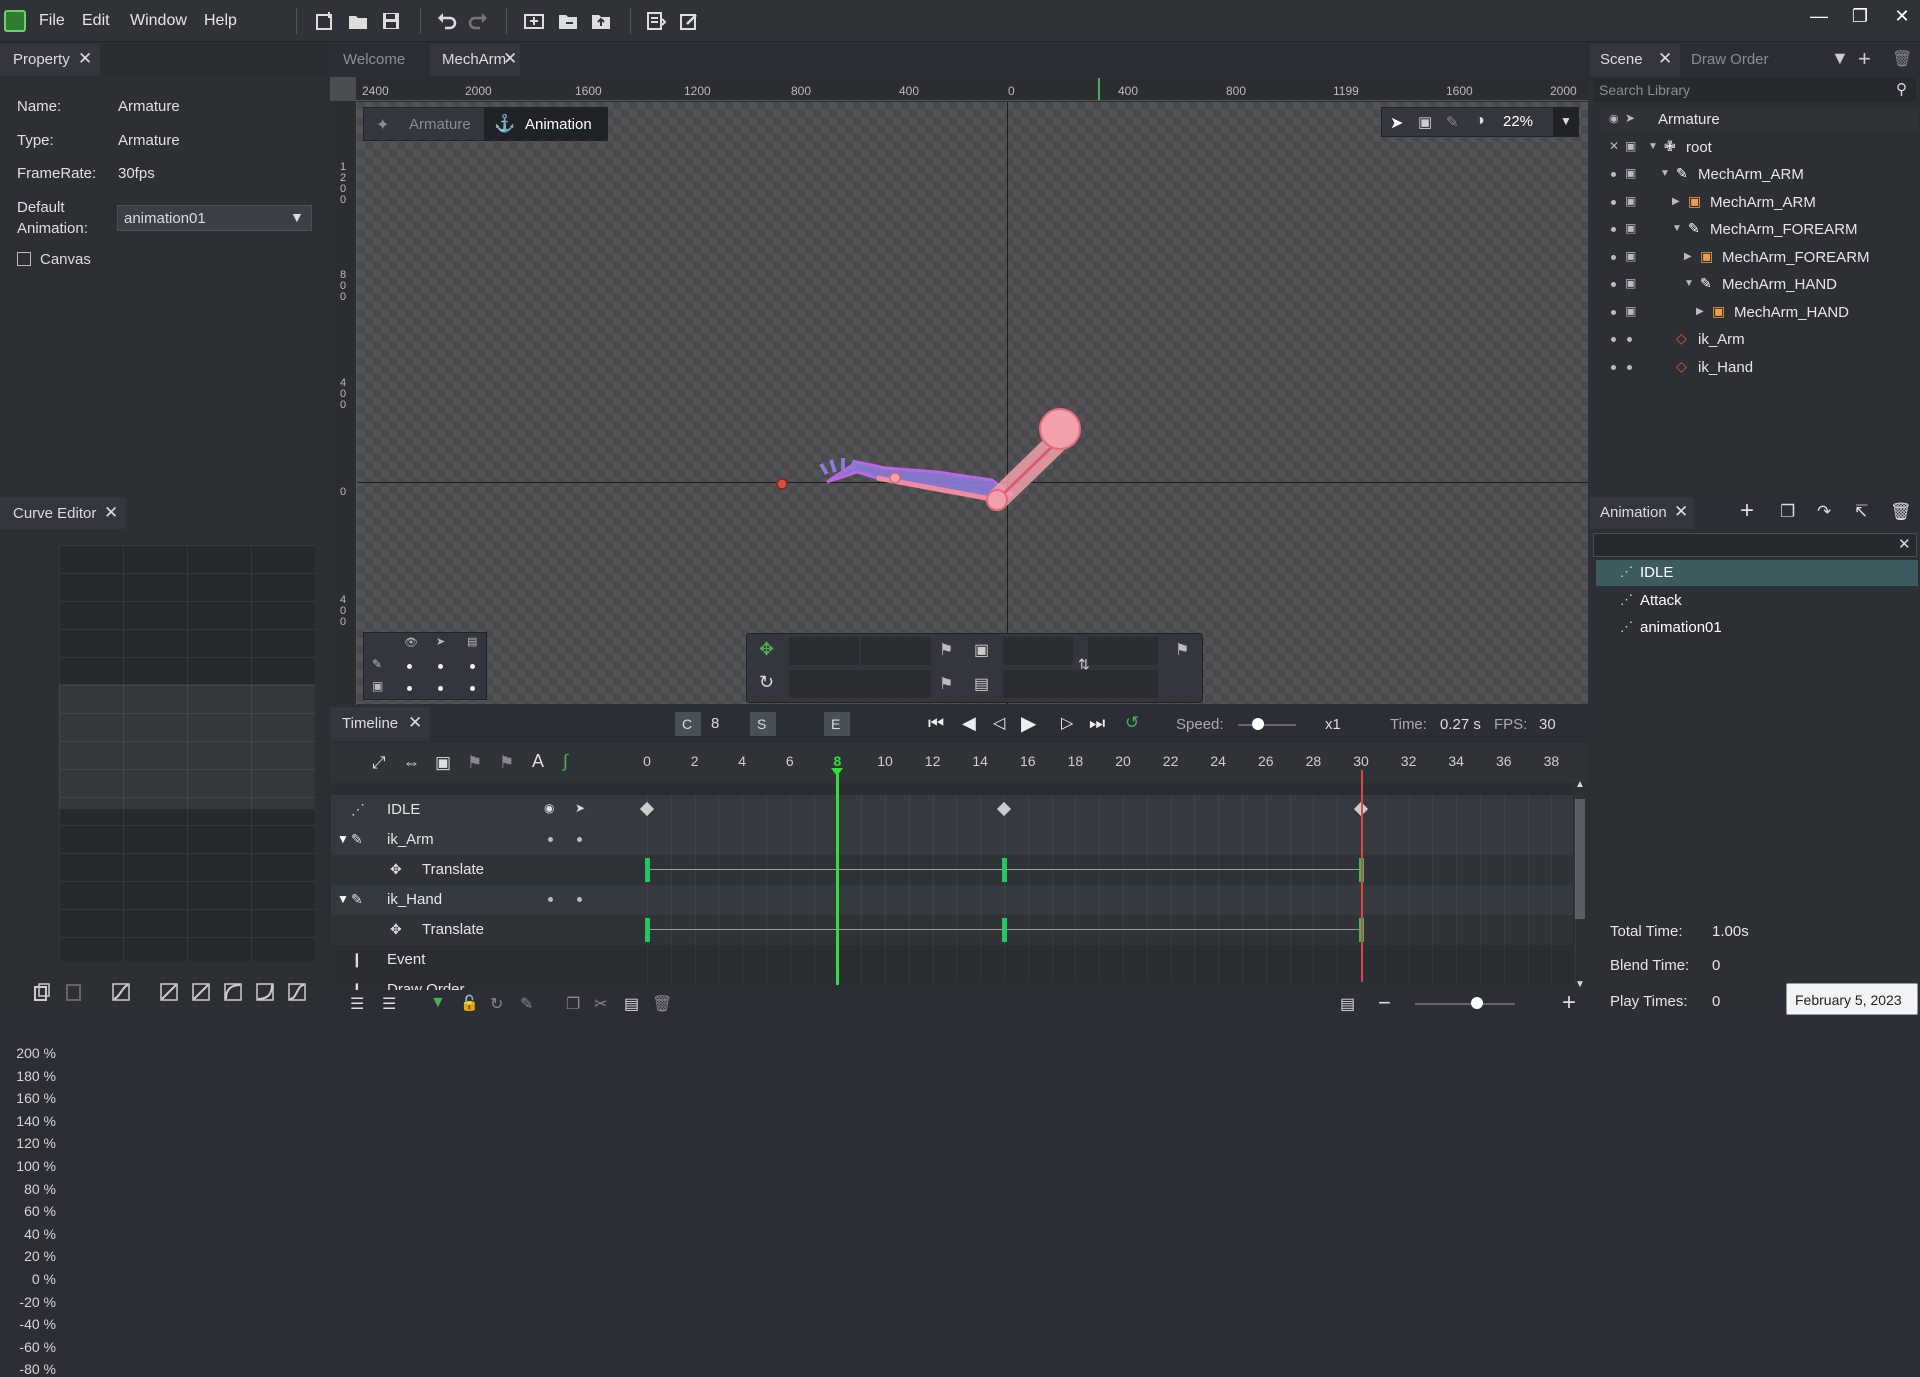 This screenshot has width=1920, height=1377. Describe the element at coordinates (969, 723) in the screenshot. I see `prev-key-icon: ◀` at that location.